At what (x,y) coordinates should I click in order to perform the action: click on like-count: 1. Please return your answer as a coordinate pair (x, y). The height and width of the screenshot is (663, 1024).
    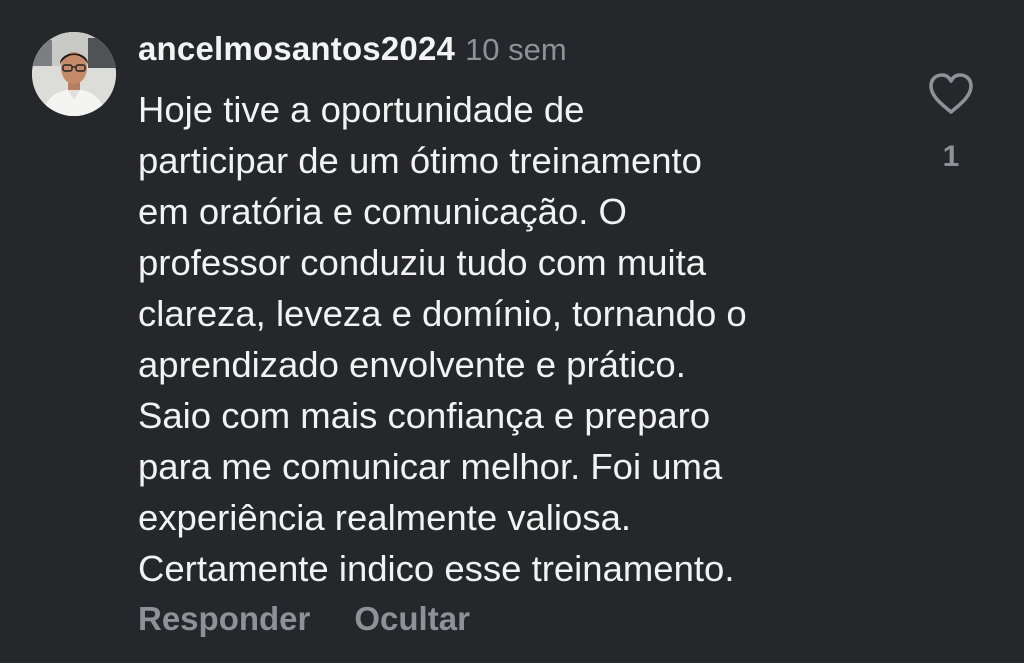
    Looking at the image, I should click on (951, 156).